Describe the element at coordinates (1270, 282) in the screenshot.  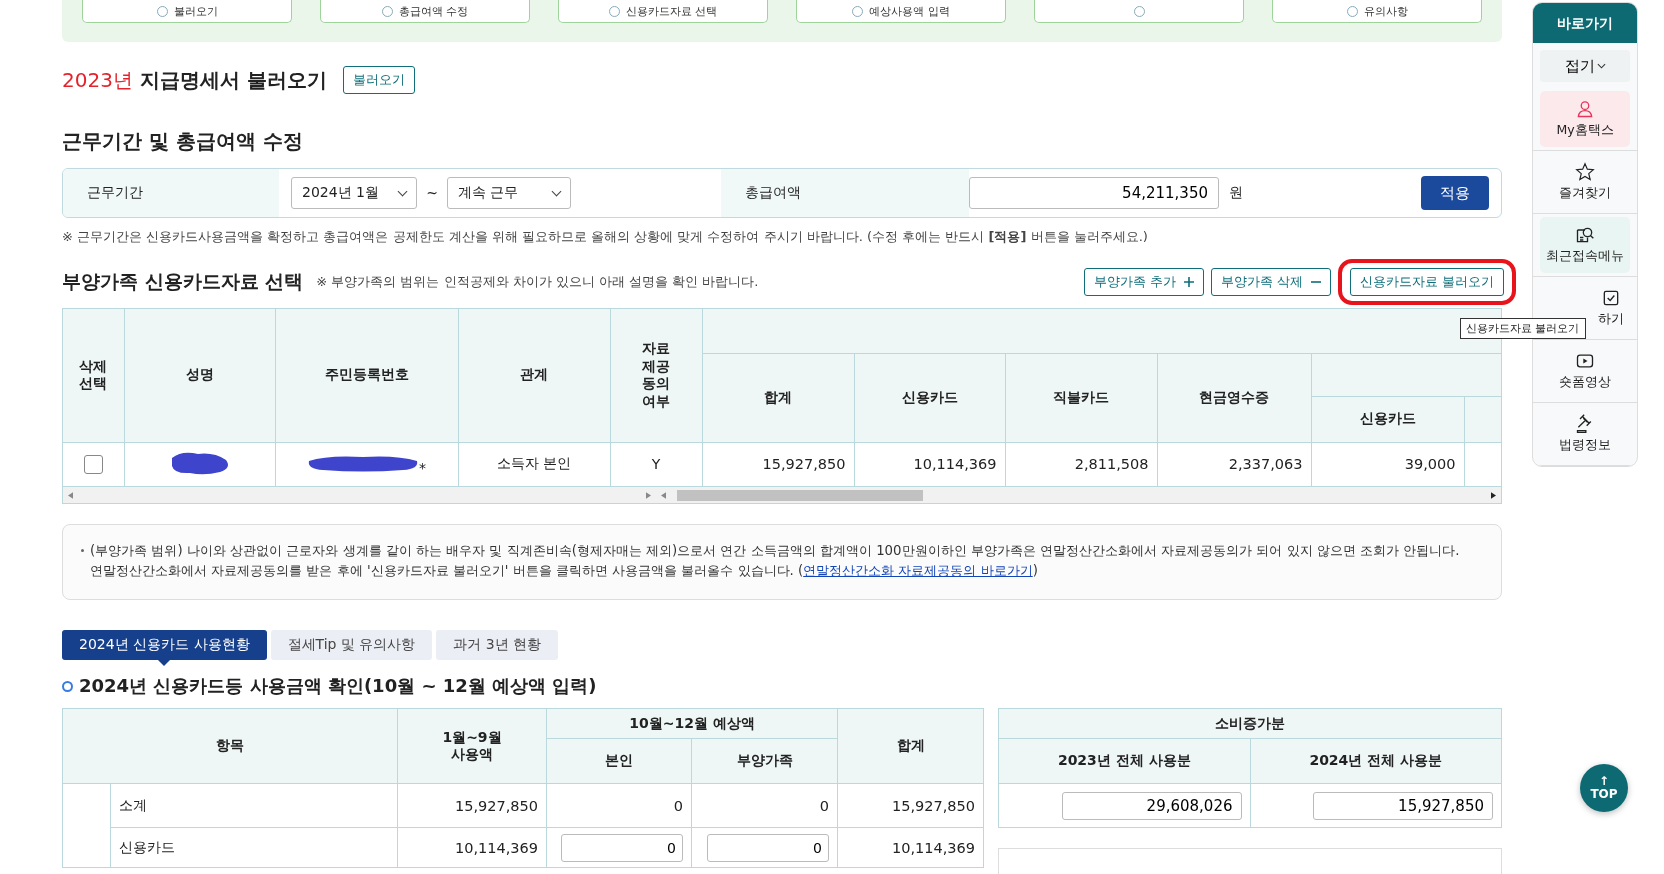
I see `delete-dependent-button: 부양가족 삭제` at that location.